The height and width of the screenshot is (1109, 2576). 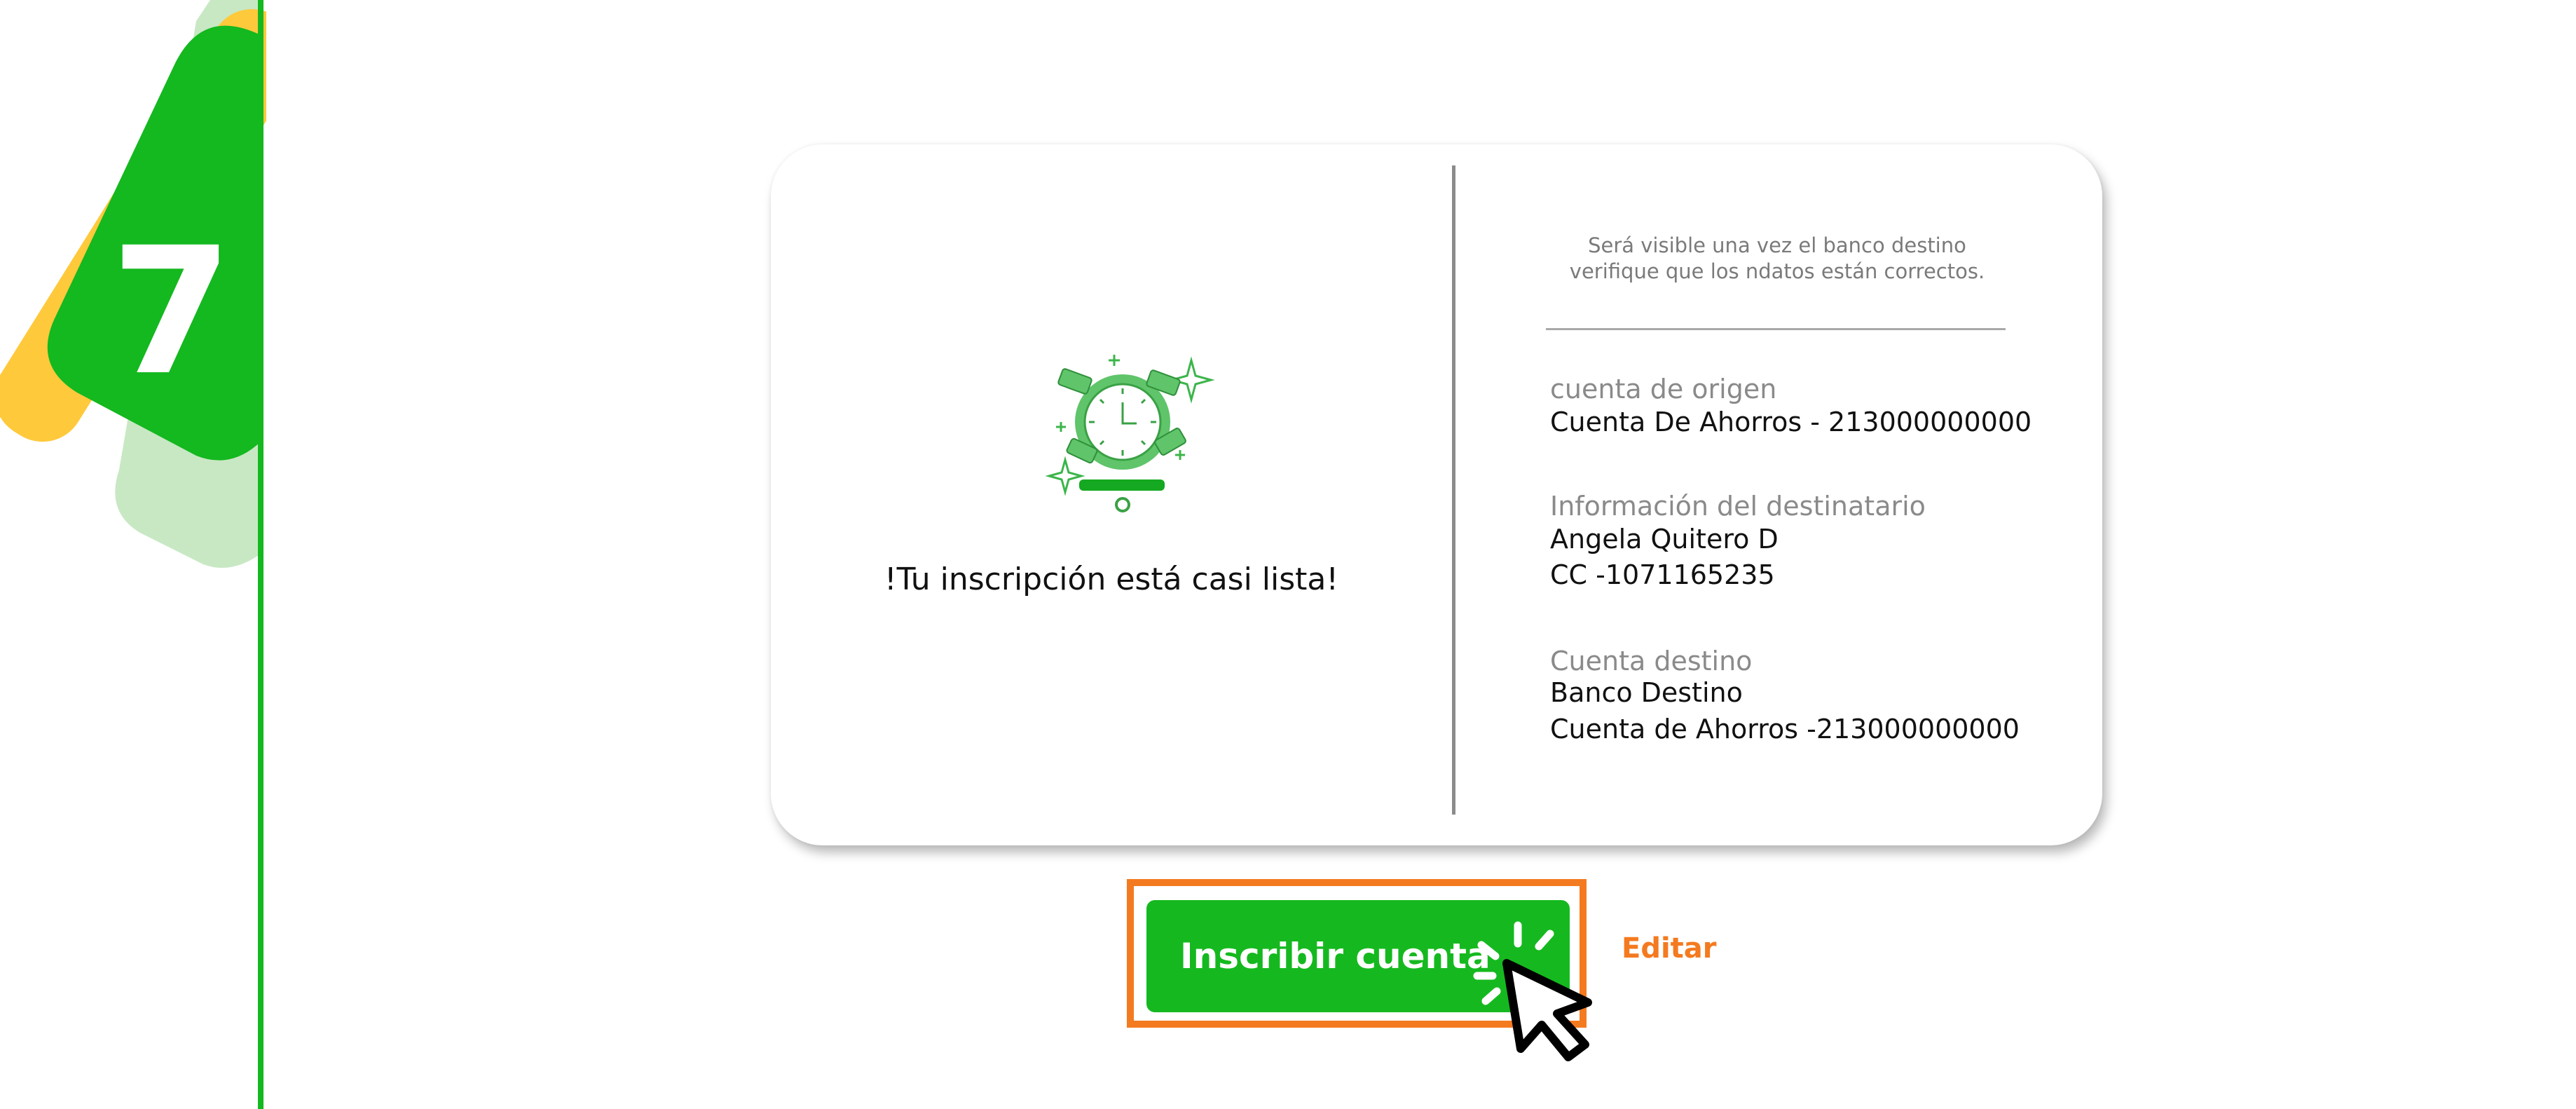 What do you see at coordinates (1662, 574) in the screenshot?
I see `recipient-document: CC -1071165235` at bounding box center [1662, 574].